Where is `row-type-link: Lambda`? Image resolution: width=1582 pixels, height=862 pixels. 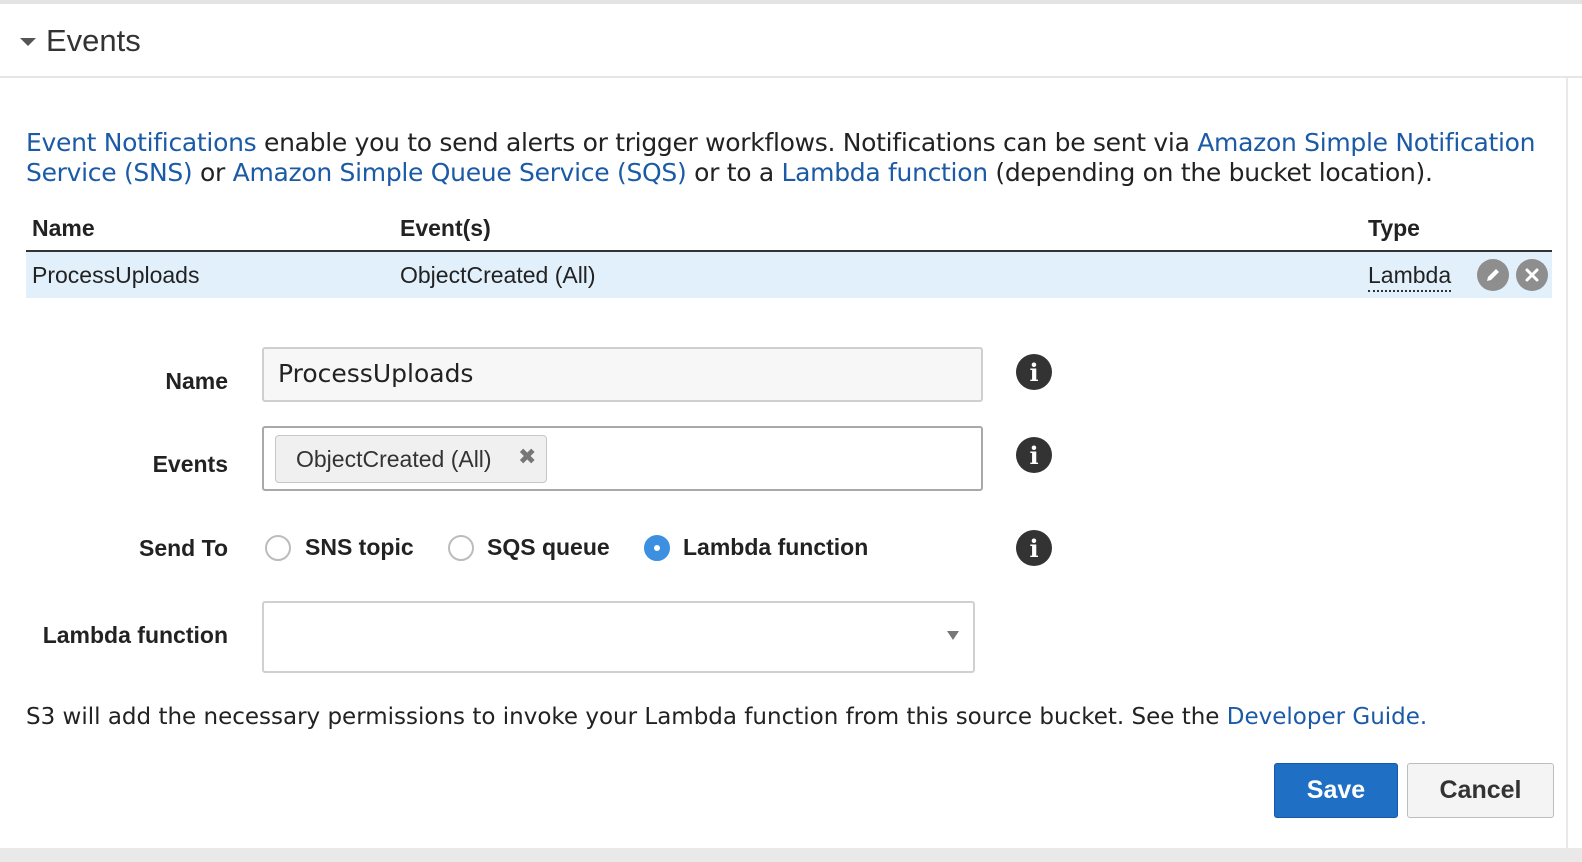
row-type-link: Lambda is located at coordinates (1410, 277).